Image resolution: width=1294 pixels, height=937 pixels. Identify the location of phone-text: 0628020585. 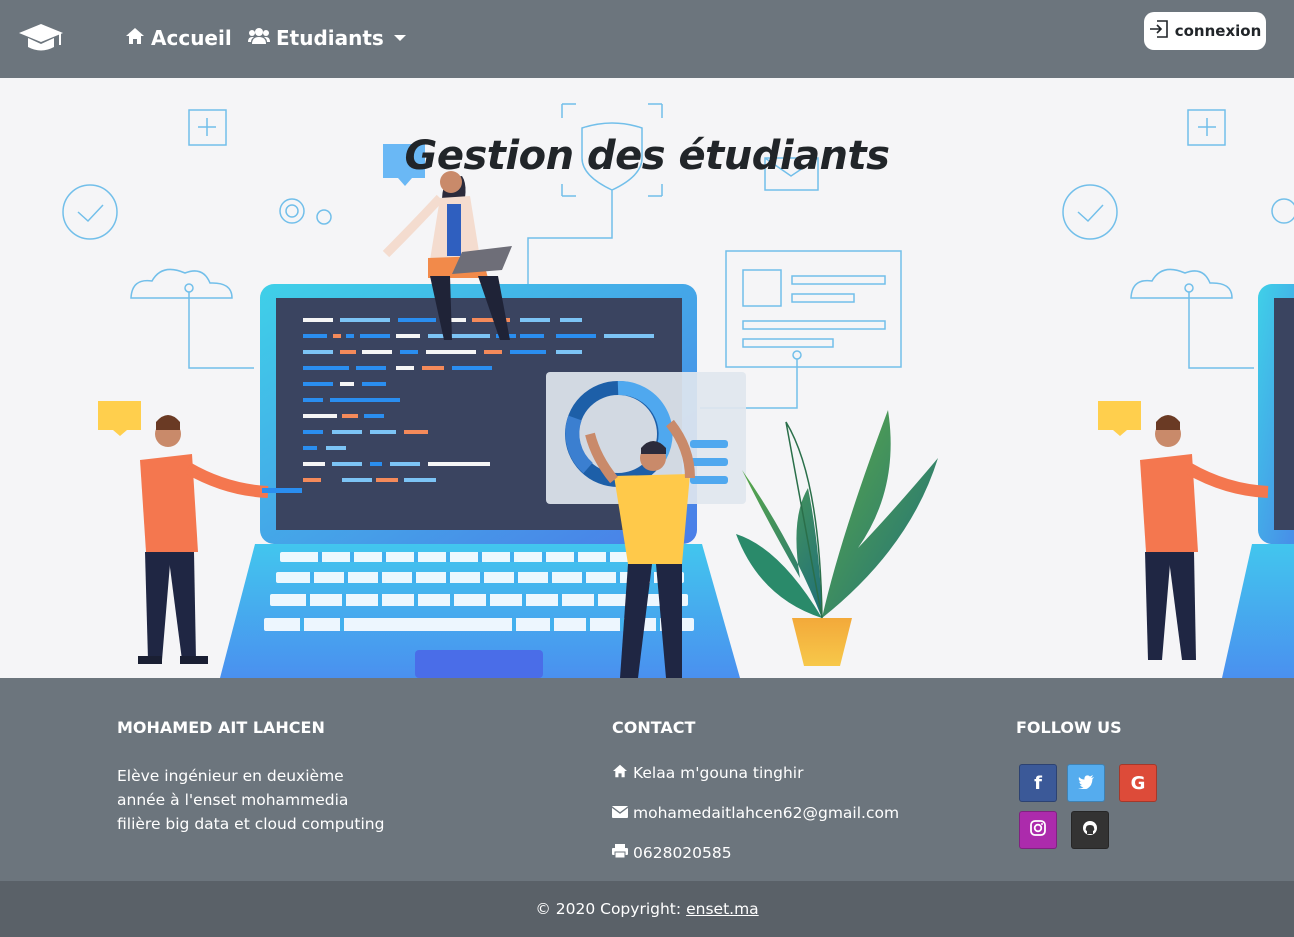
(682, 853).